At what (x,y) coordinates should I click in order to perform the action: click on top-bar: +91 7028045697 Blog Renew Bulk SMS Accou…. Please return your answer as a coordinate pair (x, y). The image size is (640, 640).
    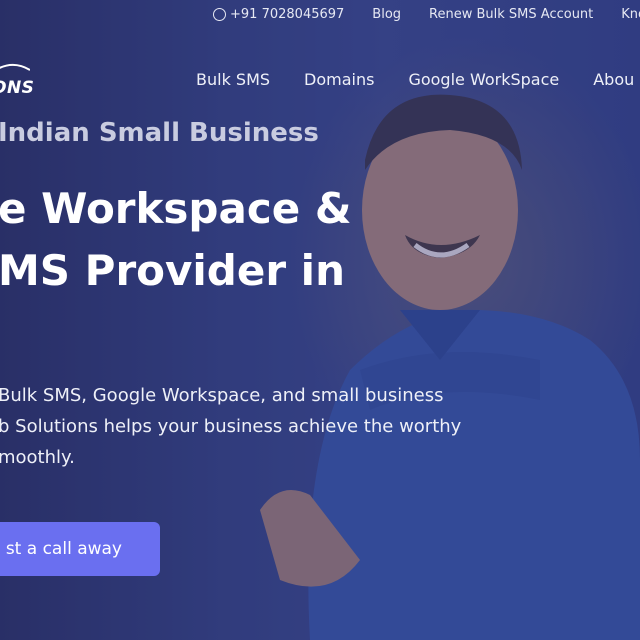
    Looking at the image, I should click on (320, 14).